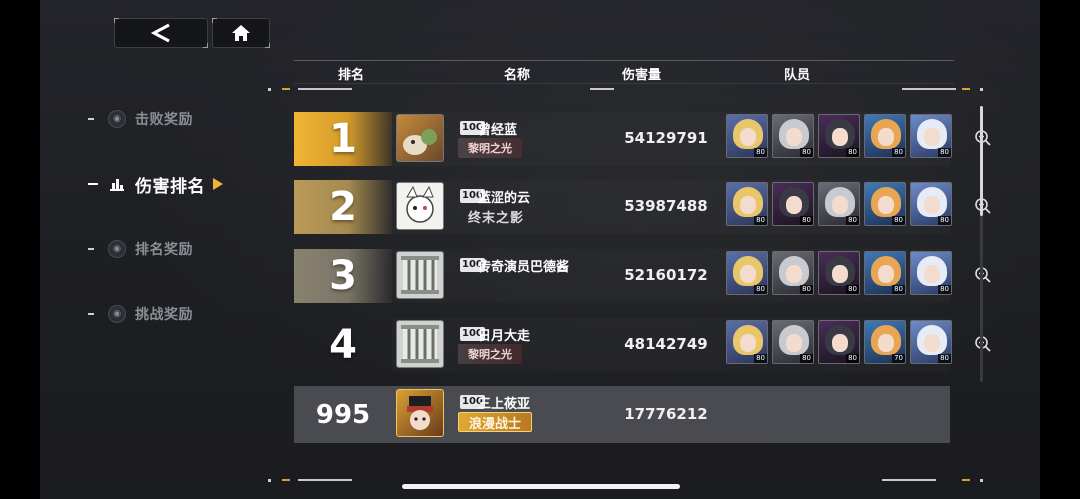 The width and height of the screenshot is (1080, 499). I want to click on nav-item-challenge-rewards: ◉ 挑战奖励, so click(178, 314).